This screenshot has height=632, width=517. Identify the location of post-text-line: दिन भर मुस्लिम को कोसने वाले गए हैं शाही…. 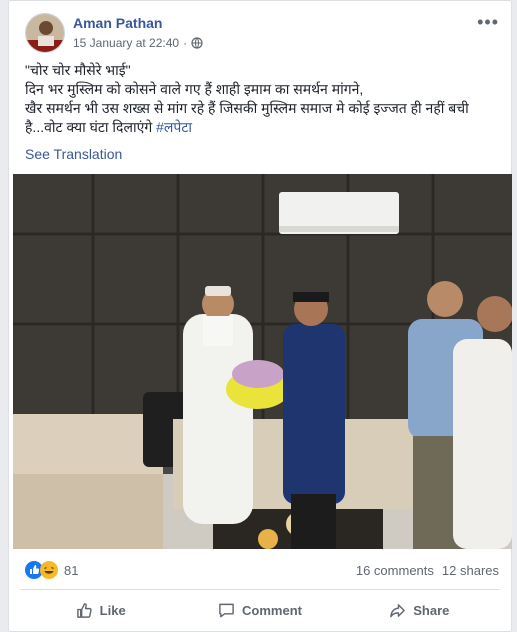
(194, 89).